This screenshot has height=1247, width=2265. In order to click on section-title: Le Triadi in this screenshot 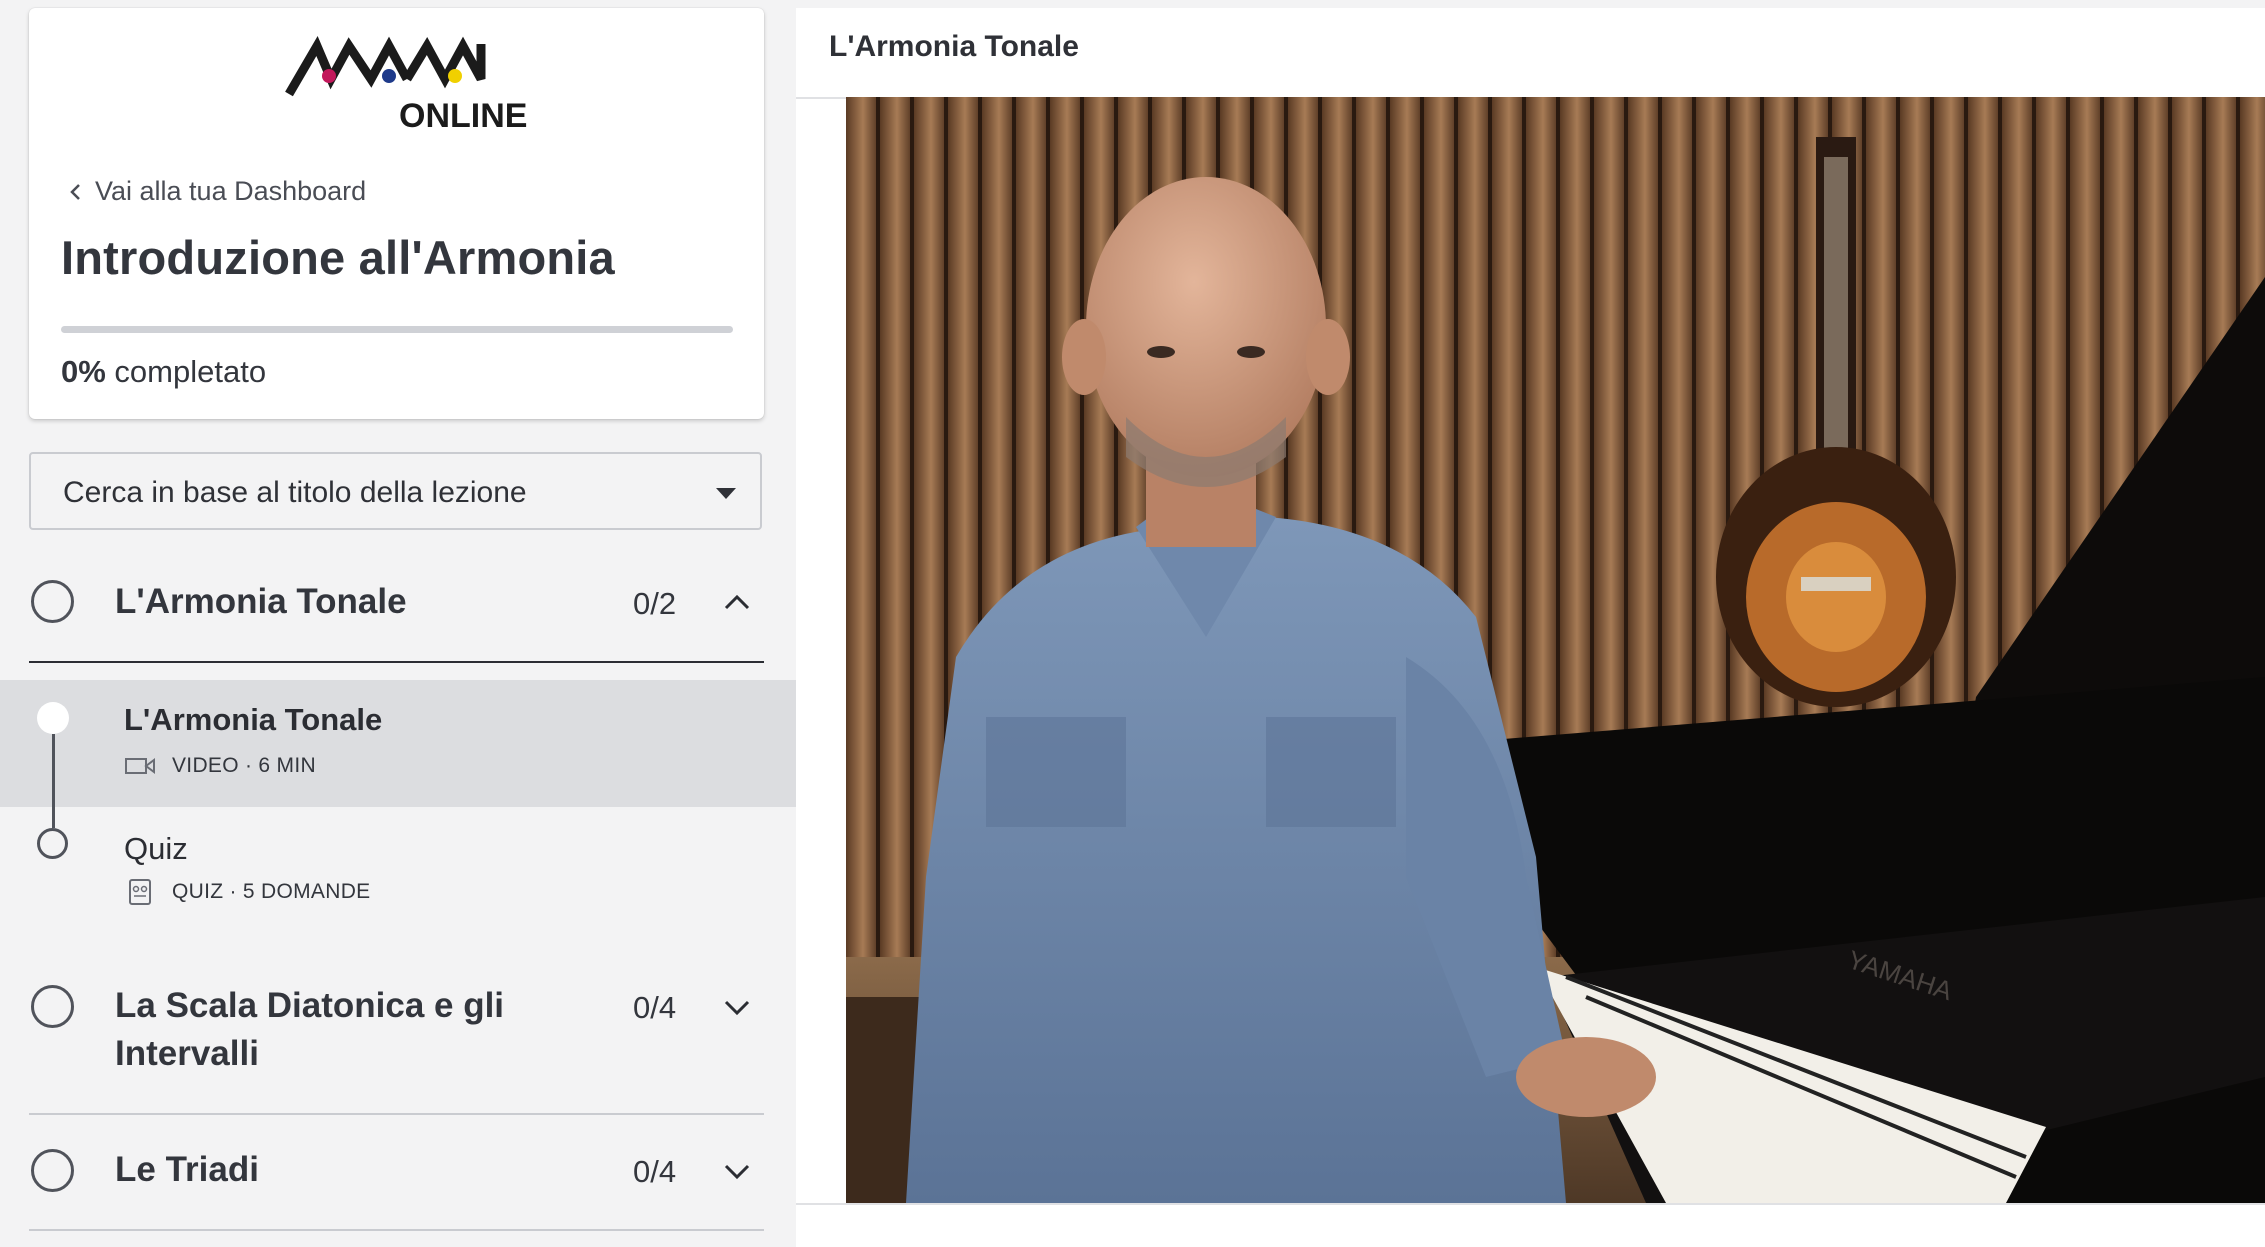, I will do `click(187, 1169)`.